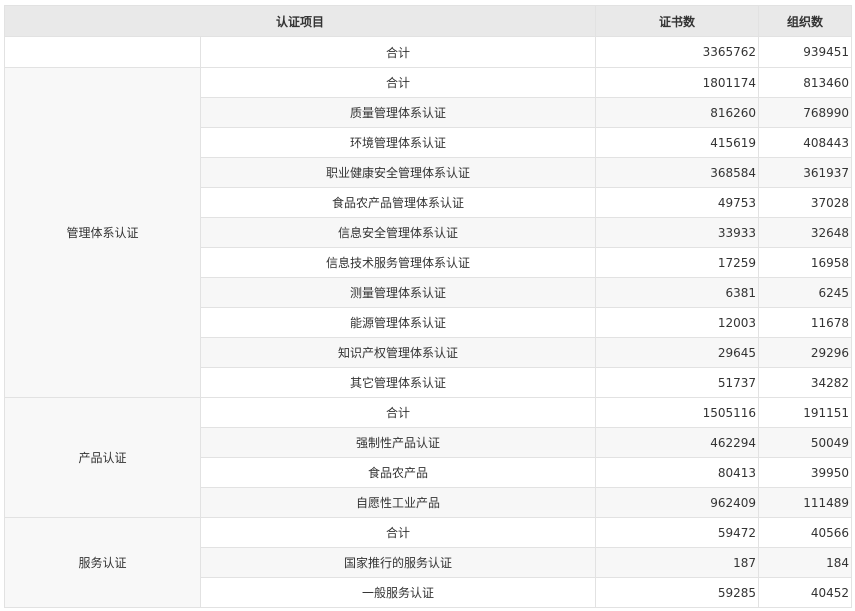 The width and height of the screenshot is (855, 611). What do you see at coordinates (805, 82) in the screenshot?
I see `row-organizations: 813460` at bounding box center [805, 82].